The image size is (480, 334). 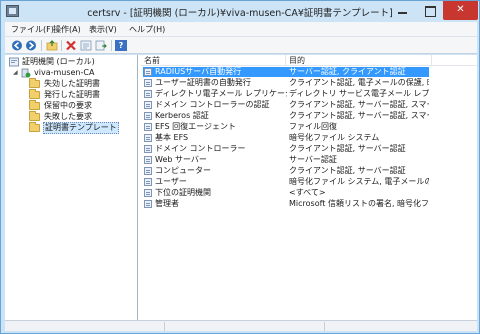 I want to click on properties-icon, so click(x=86, y=45).